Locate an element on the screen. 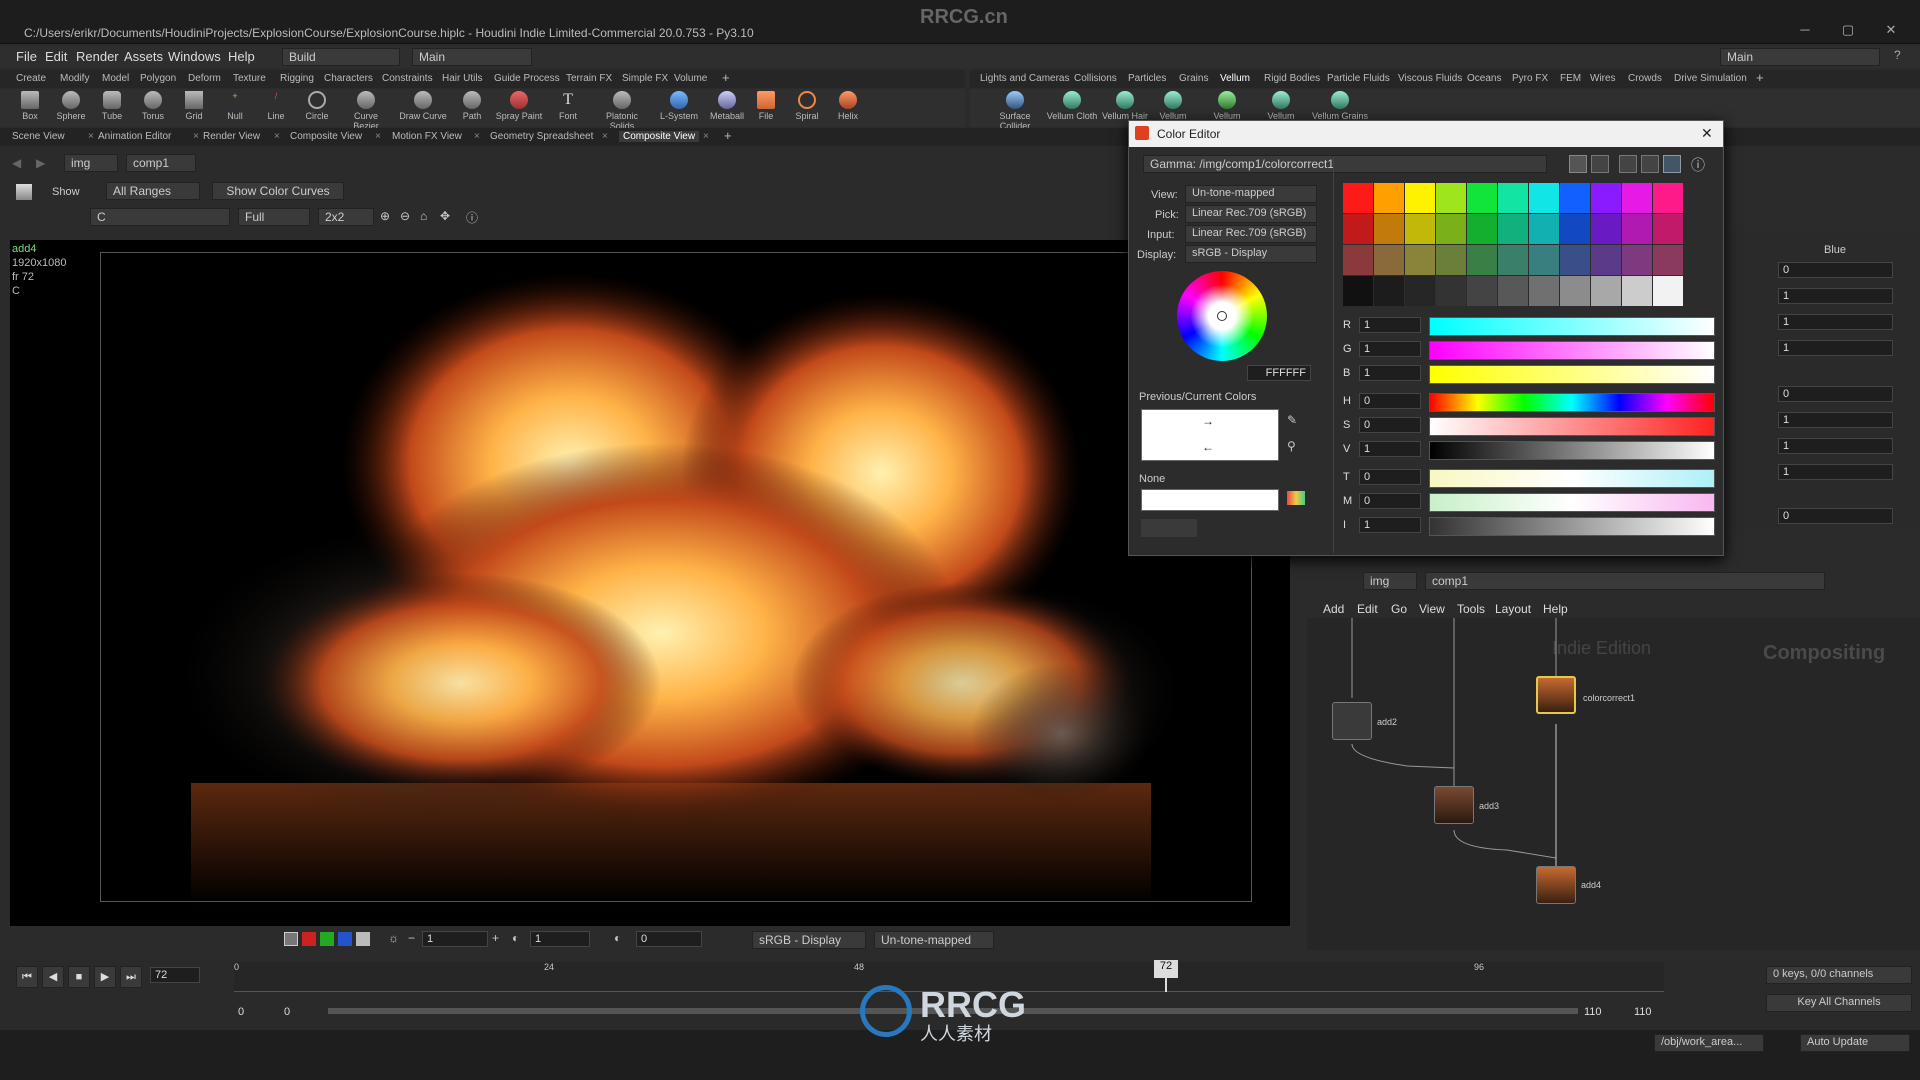 The width and height of the screenshot is (1920, 1080). param-blue-3: 1 is located at coordinates (1835, 322).